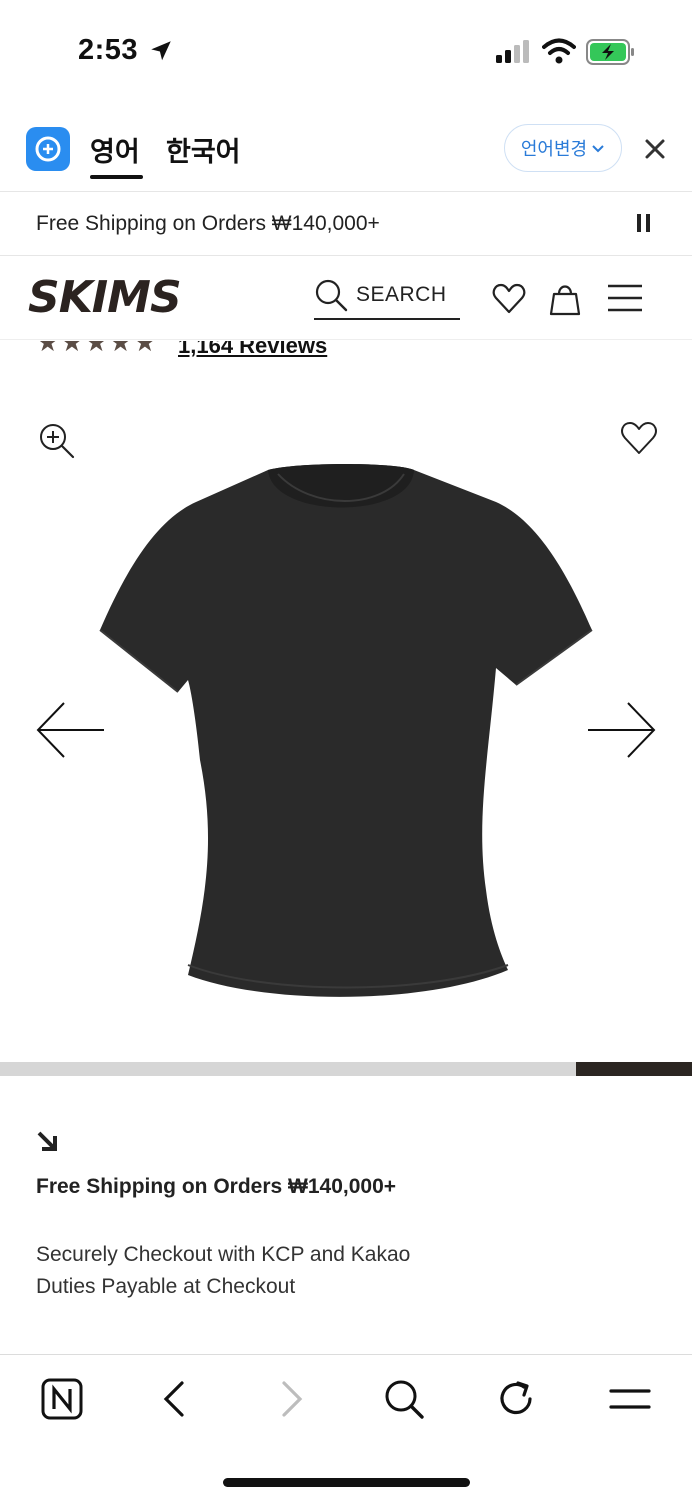 Image resolution: width=692 pixels, height=1500 pixels. I want to click on svg-text: SKIMS, so click(104, 296).